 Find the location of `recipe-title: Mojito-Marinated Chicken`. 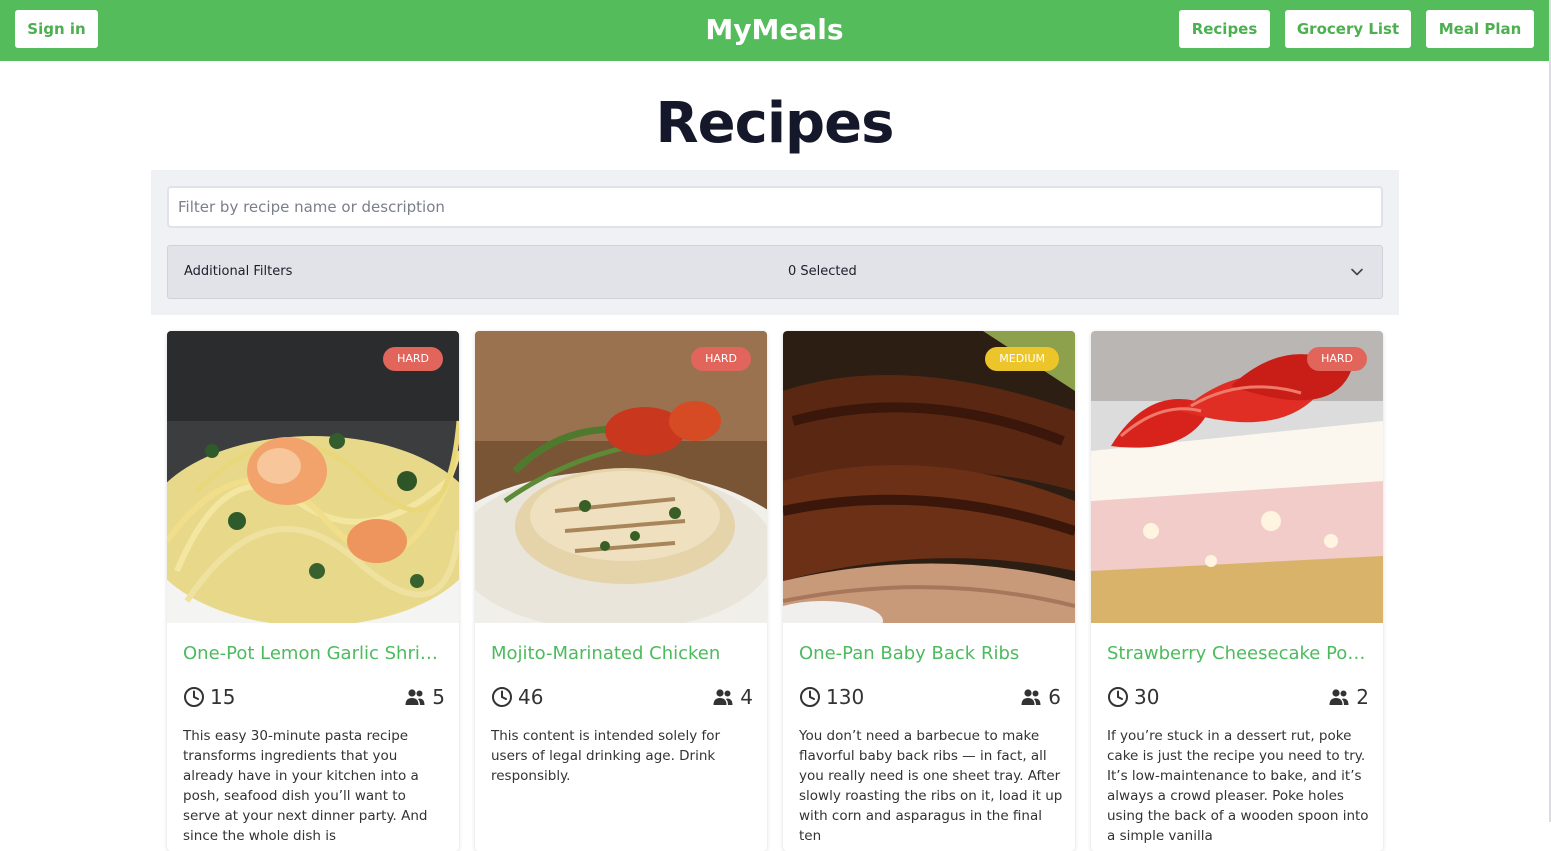

recipe-title: Mojito-Marinated Chicken is located at coordinates (622, 654).